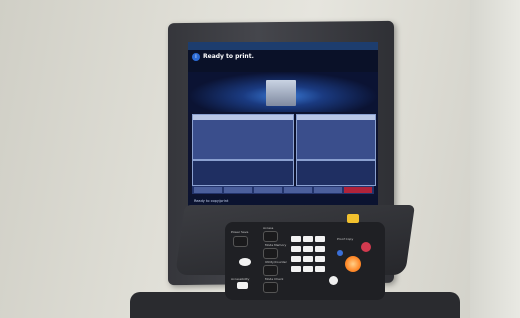 The width and height of the screenshot is (520, 318). Describe the element at coordinates (358, 190) in the screenshot. I see `tab-stop` at that location.